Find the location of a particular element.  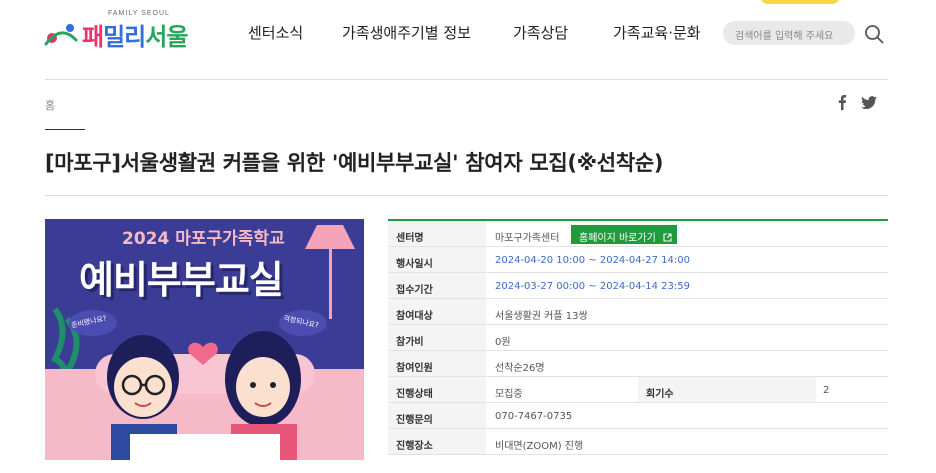

sessions-label: 회기수 is located at coordinates (727, 389).